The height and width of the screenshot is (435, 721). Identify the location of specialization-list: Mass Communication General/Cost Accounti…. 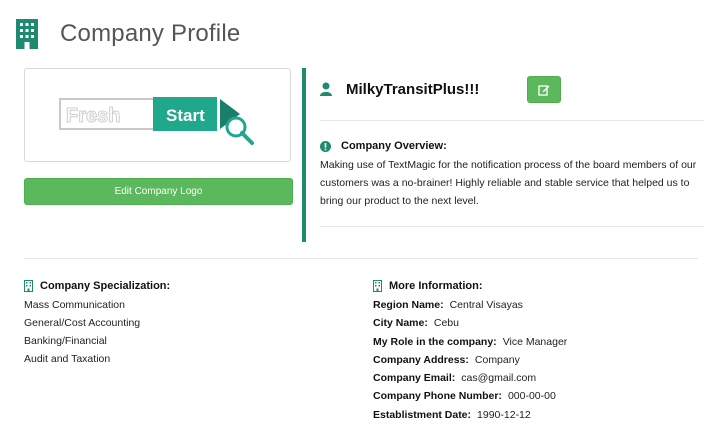
(97, 332).